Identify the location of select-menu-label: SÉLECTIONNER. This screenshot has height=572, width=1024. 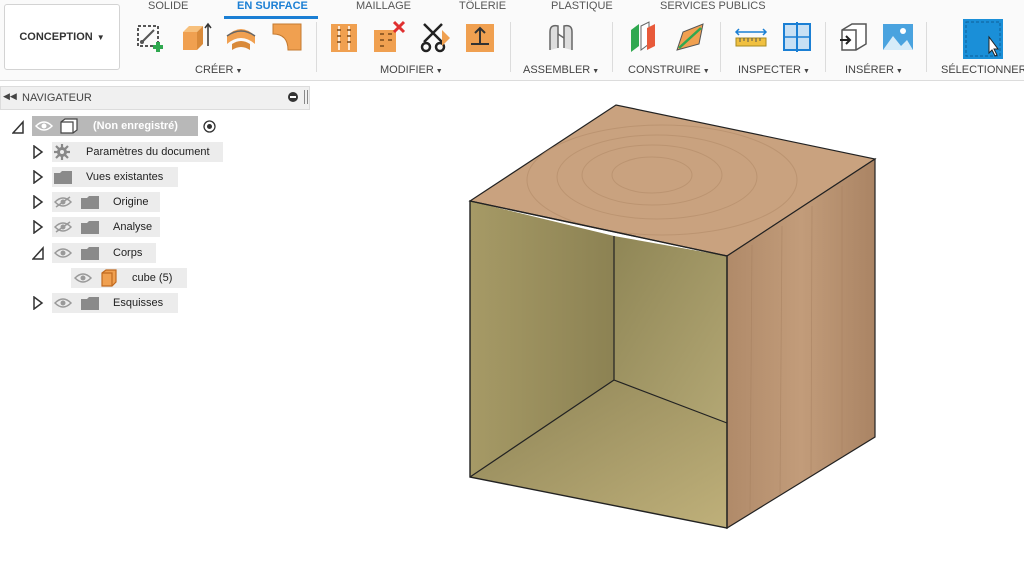
(982, 70).